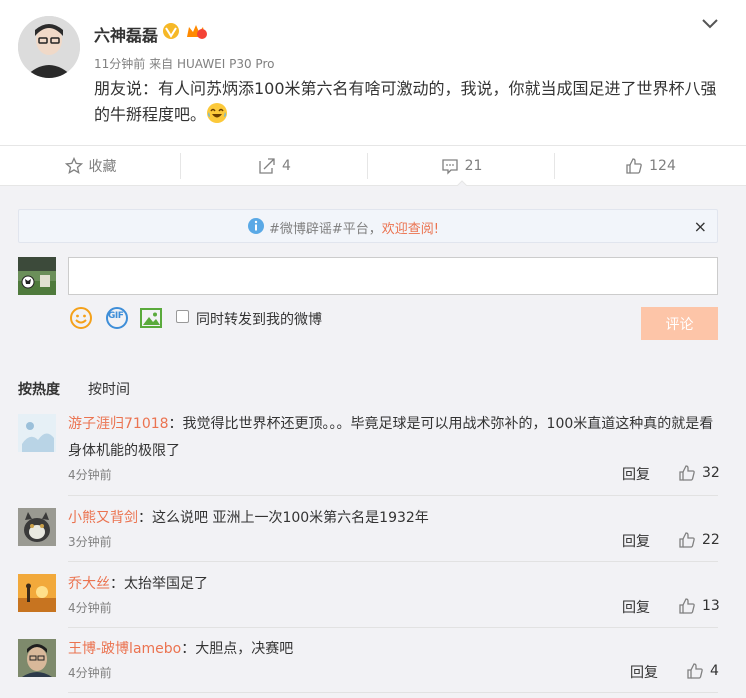 The height and width of the screenshot is (698, 746). What do you see at coordinates (679, 323) in the screenshot?
I see `submit-comment-button: 评论` at bounding box center [679, 323].